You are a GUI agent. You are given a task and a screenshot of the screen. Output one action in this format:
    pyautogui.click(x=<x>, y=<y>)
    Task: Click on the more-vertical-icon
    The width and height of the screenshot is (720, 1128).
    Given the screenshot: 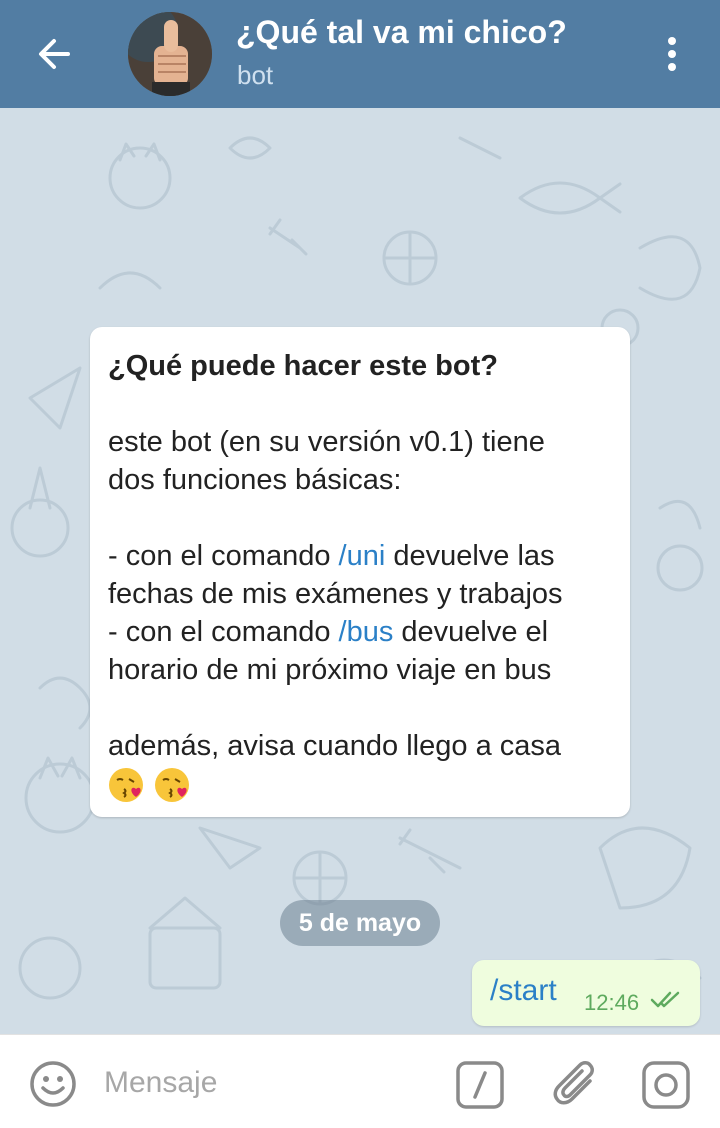 What is the action you would take?
    pyautogui.click(x=672, y=54)
    